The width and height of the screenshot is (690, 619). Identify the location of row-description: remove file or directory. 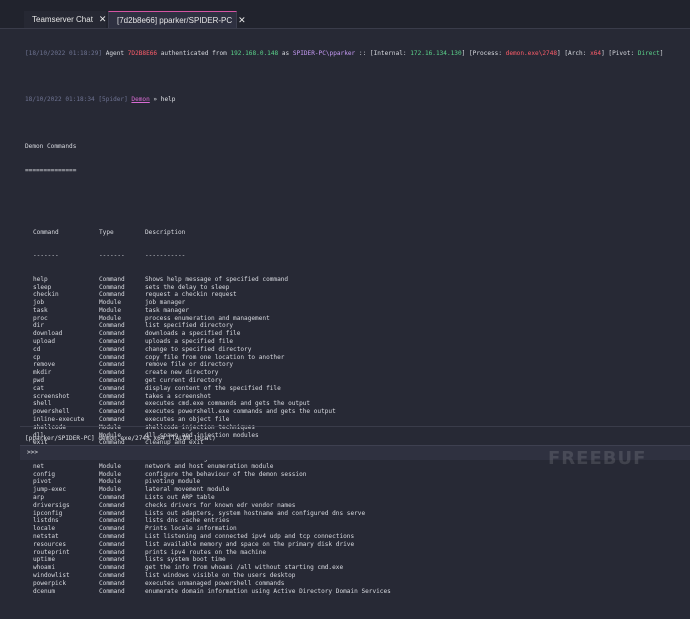
(189, 365).